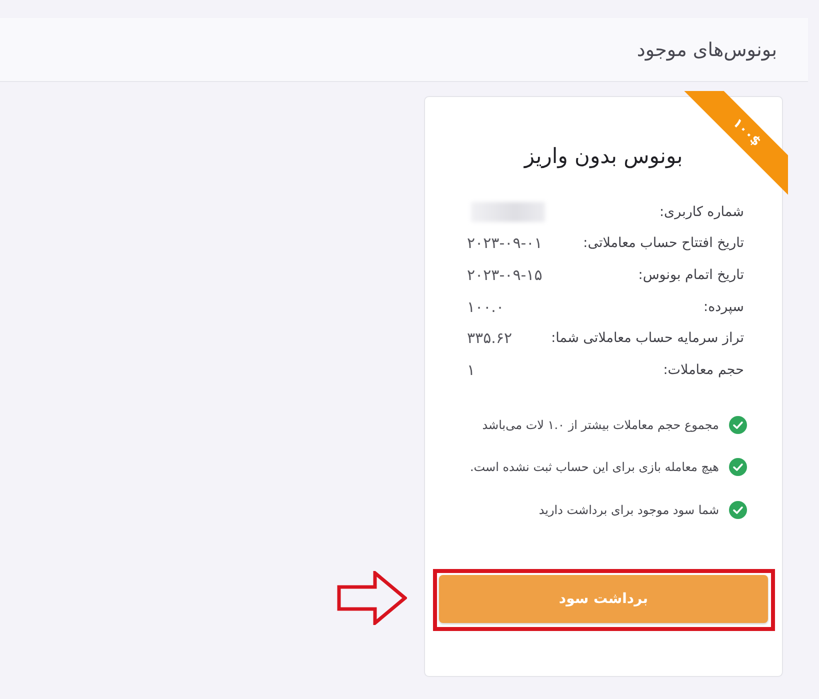  What do you see at coordinates (702, 212) in the screenshot?
I see `detail-label: شماره کاربری:` at bounding box center [702, 212].